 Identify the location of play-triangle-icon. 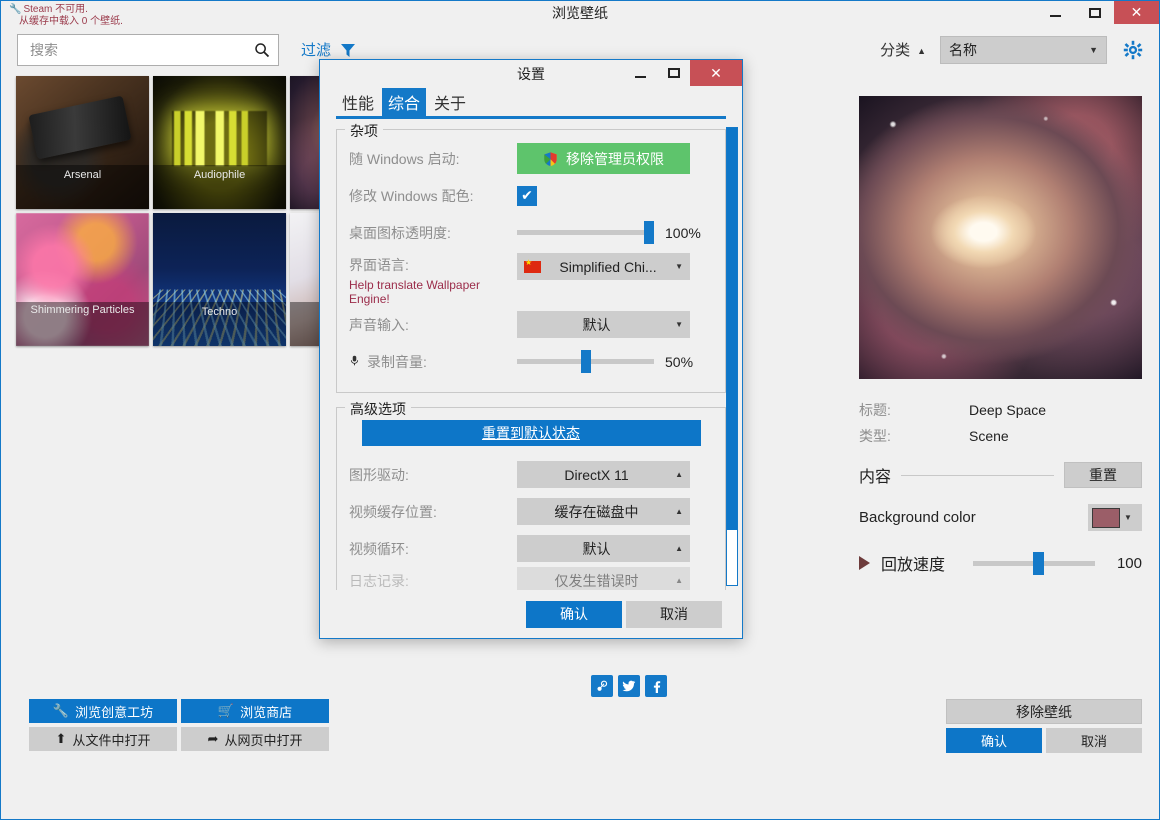
(864, 563).